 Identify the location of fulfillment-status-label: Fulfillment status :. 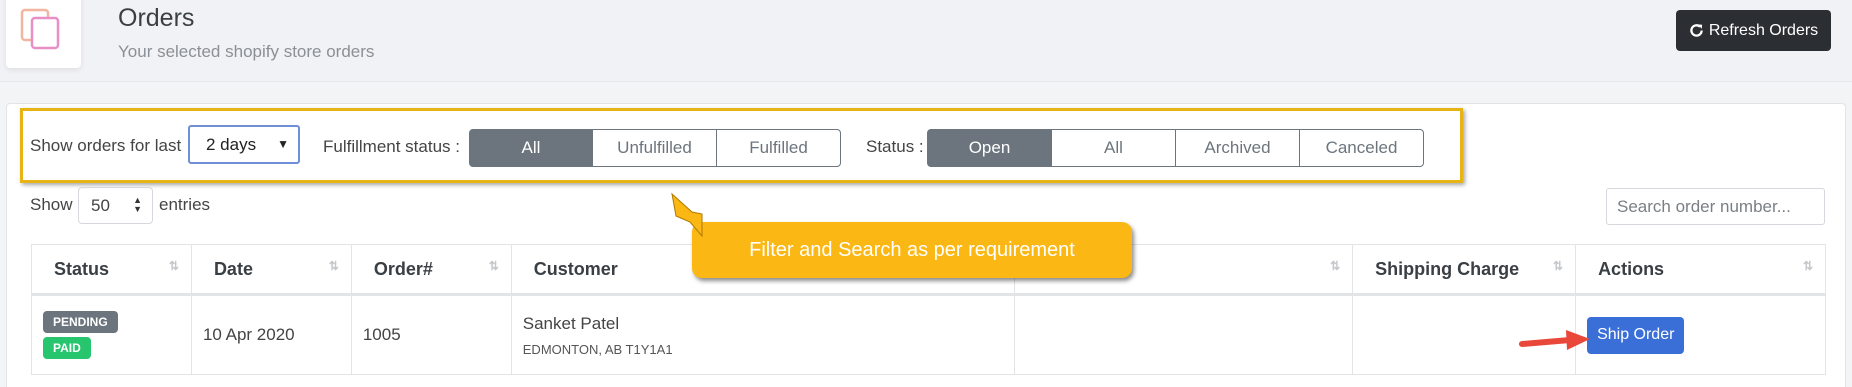
(391, 146).